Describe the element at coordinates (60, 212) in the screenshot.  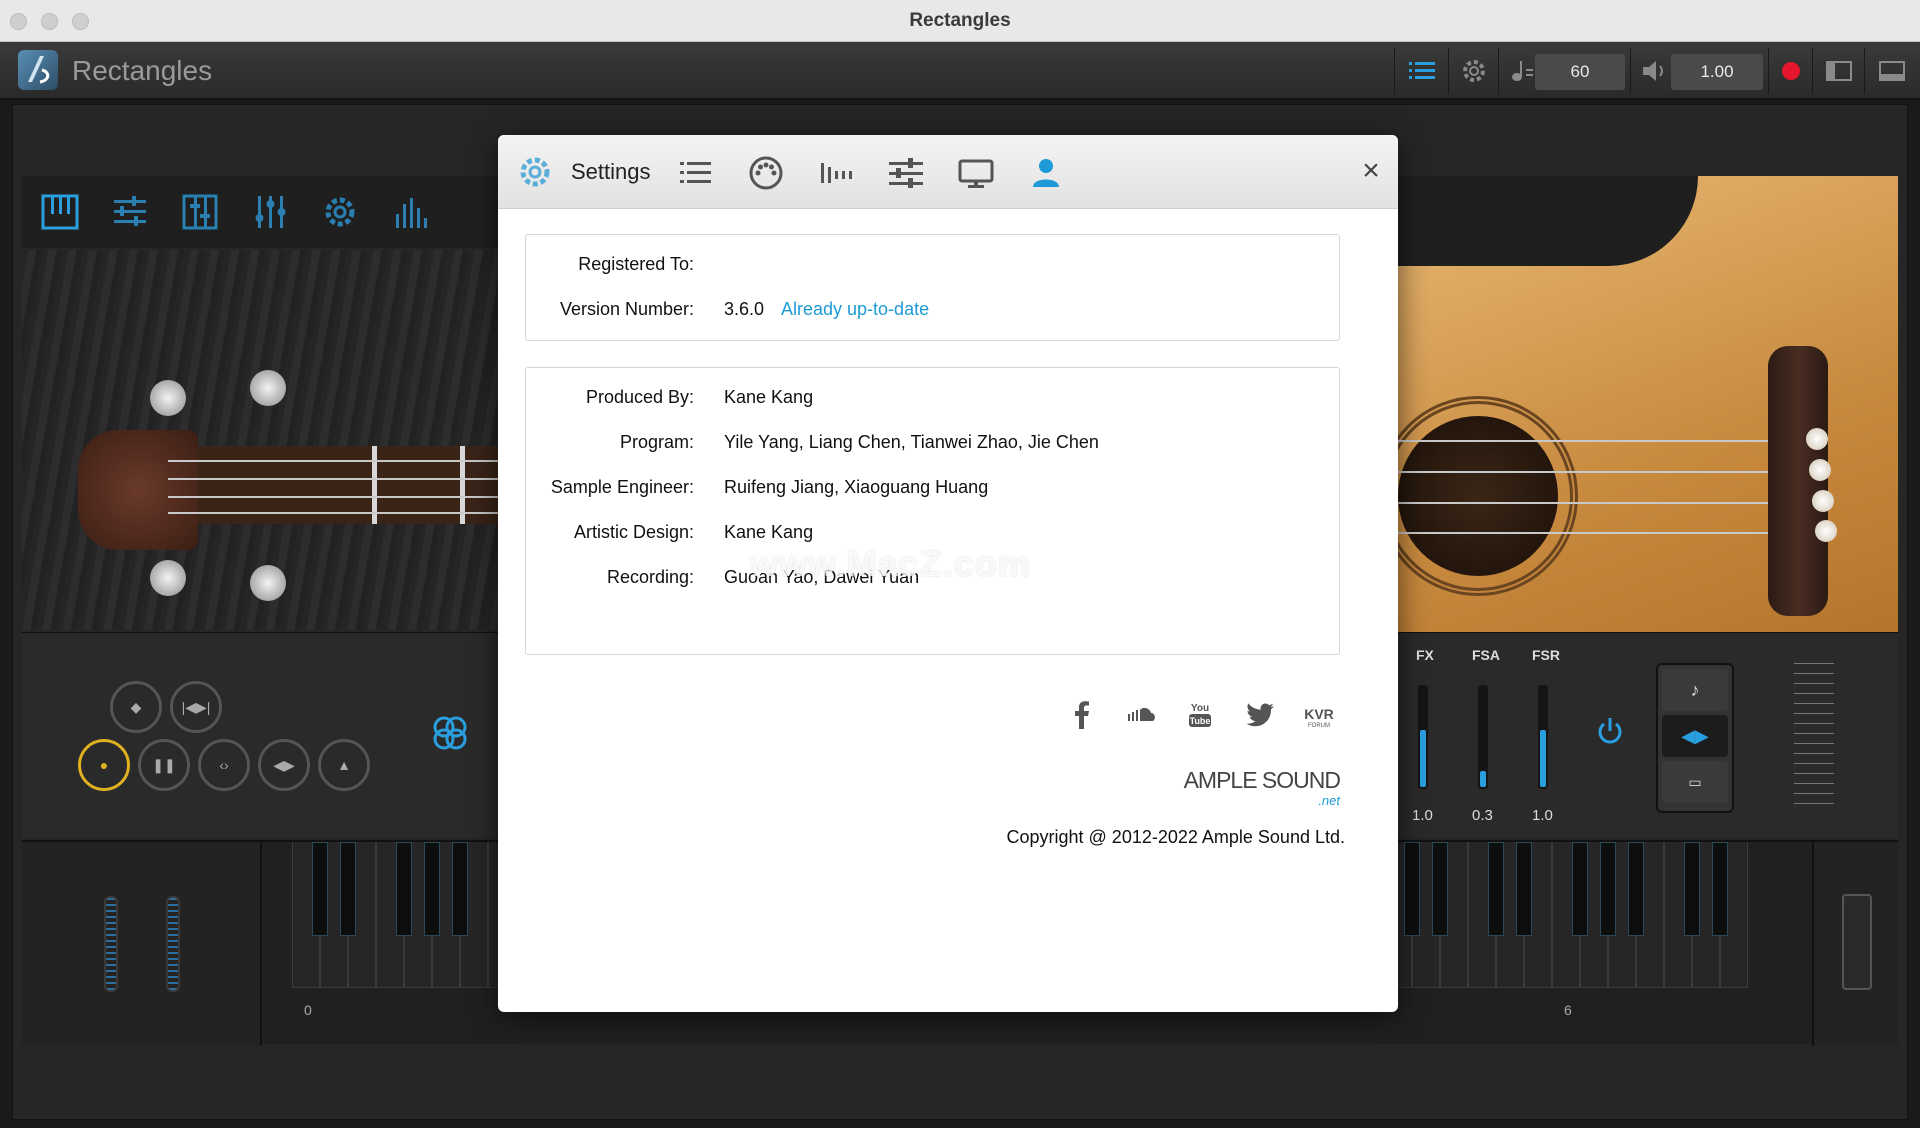
I see `keyboard-view-icon` at that location.